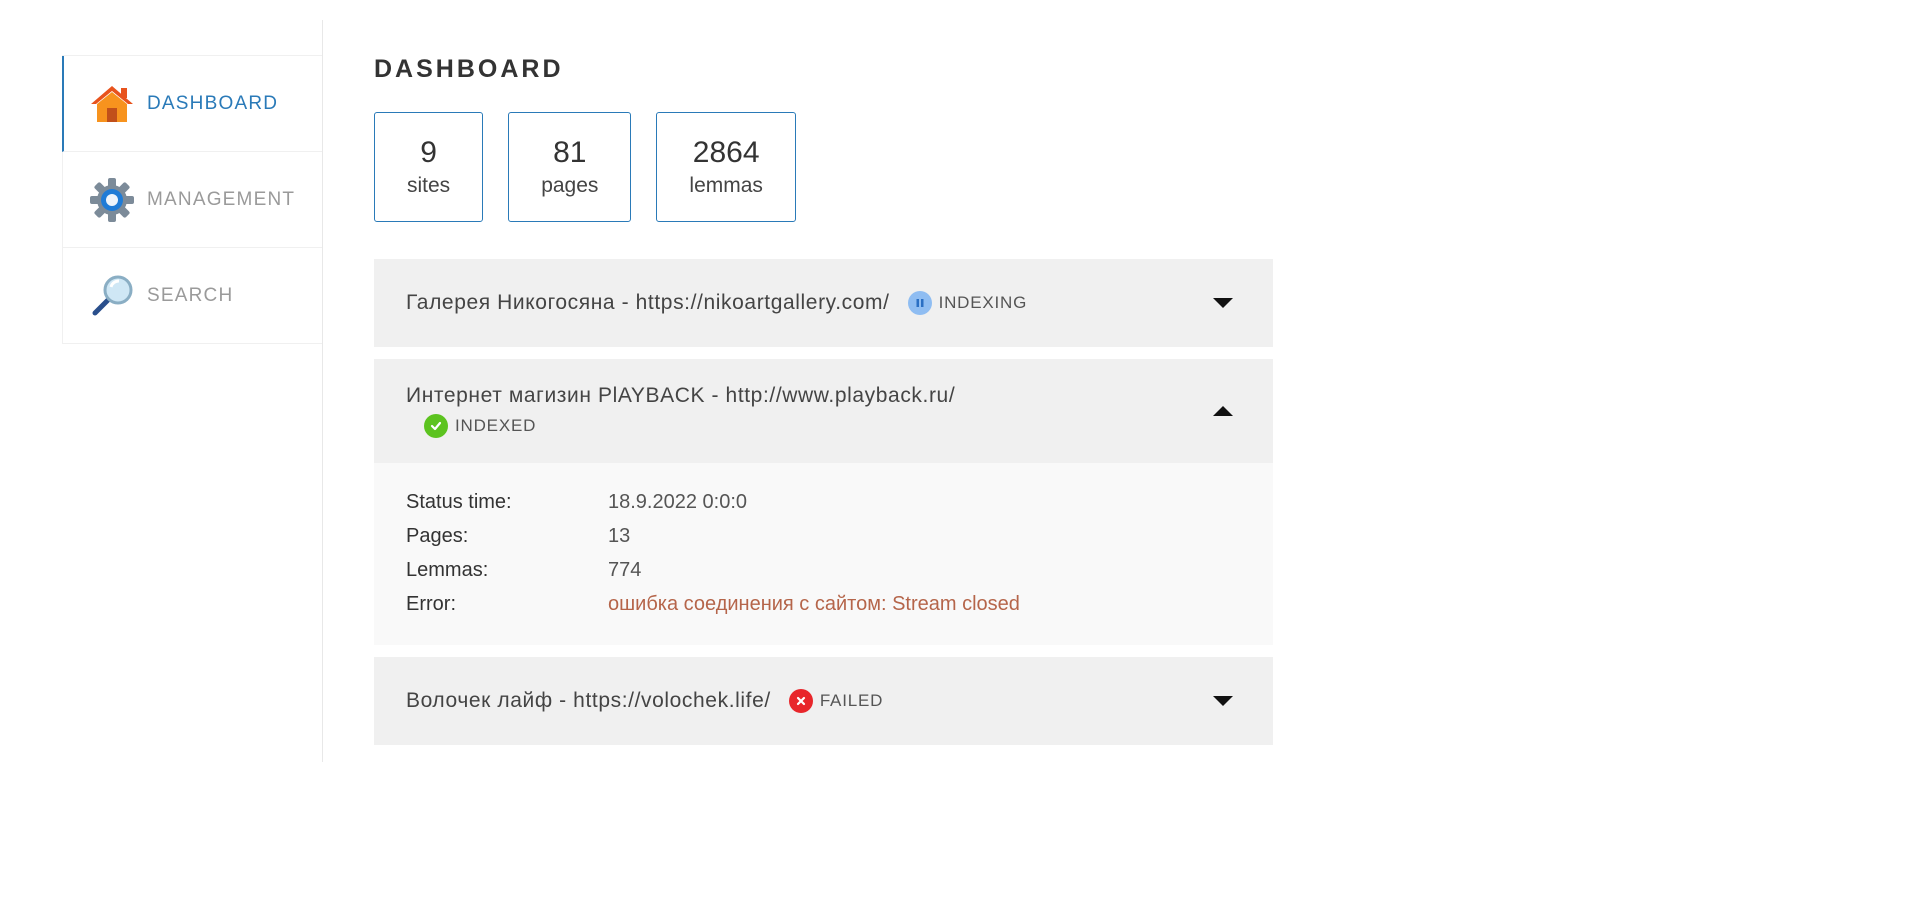 The height and width of the screenshot is (903, 1909). I want to click on stat-lemmas: 2864 lemmas, so click(726, 167).